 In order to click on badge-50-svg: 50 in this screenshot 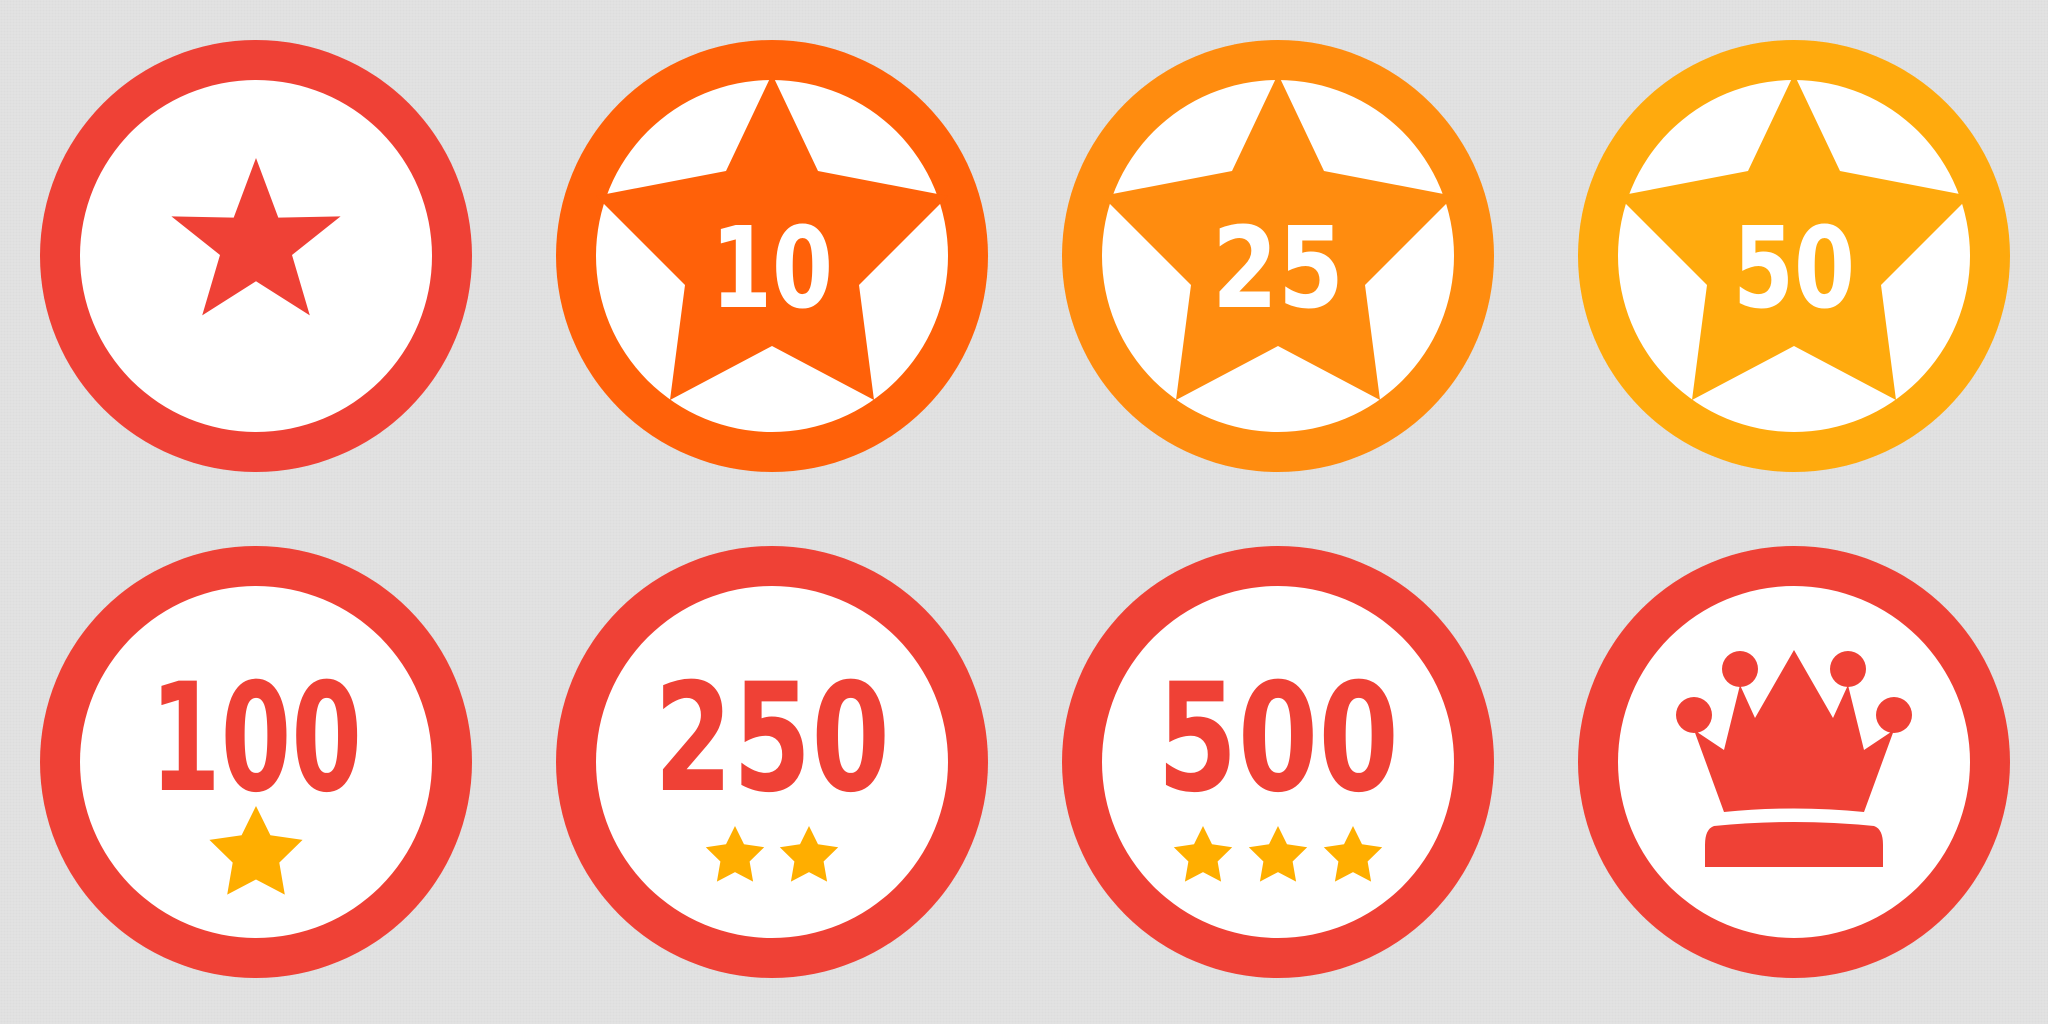, I will do `click(1794, 256)`.